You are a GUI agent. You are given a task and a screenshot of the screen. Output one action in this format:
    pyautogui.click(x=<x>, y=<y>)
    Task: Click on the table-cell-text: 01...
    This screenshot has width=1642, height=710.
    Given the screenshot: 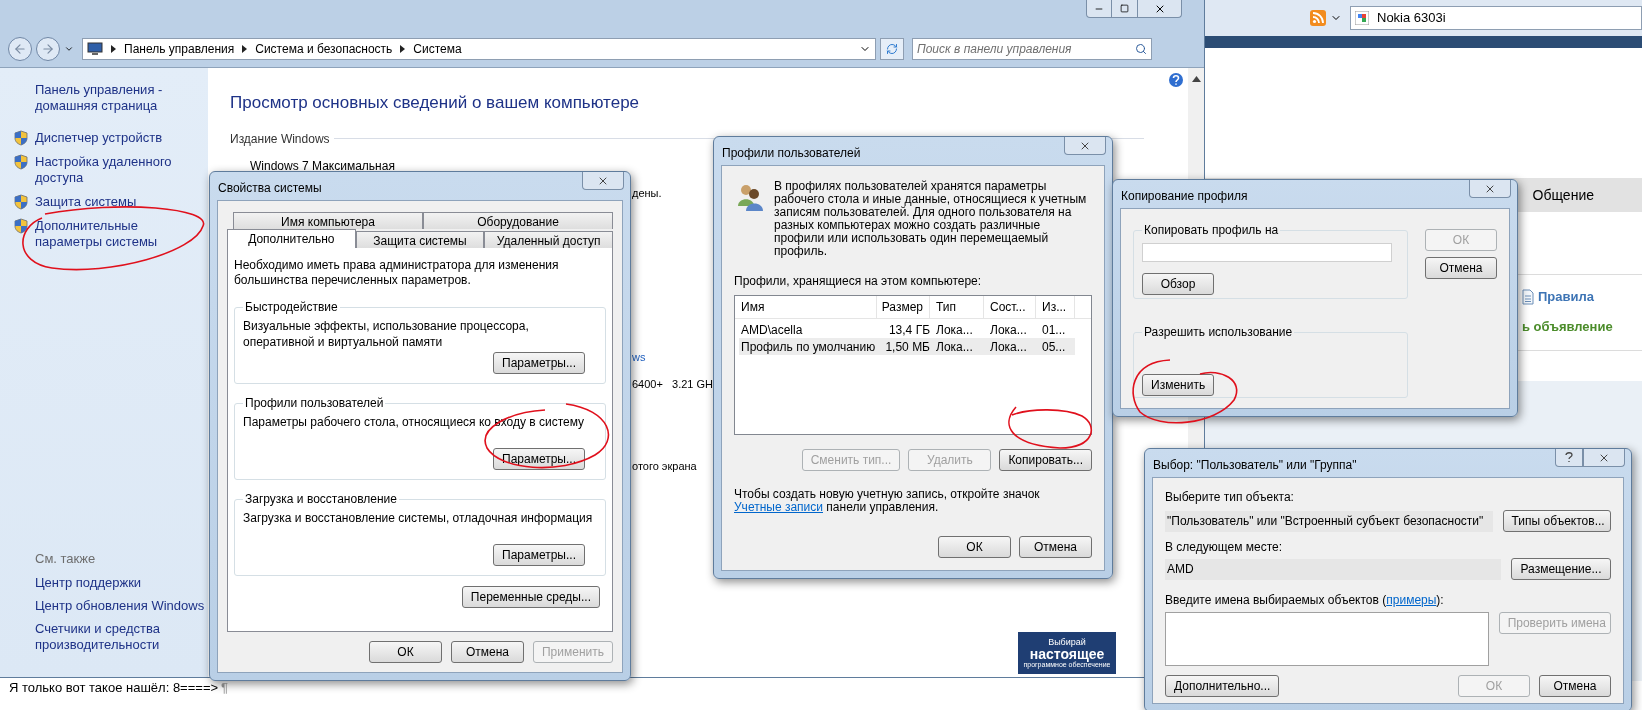 What is the action you would take?
    pyautogui.click(x=1054, y=330)
    